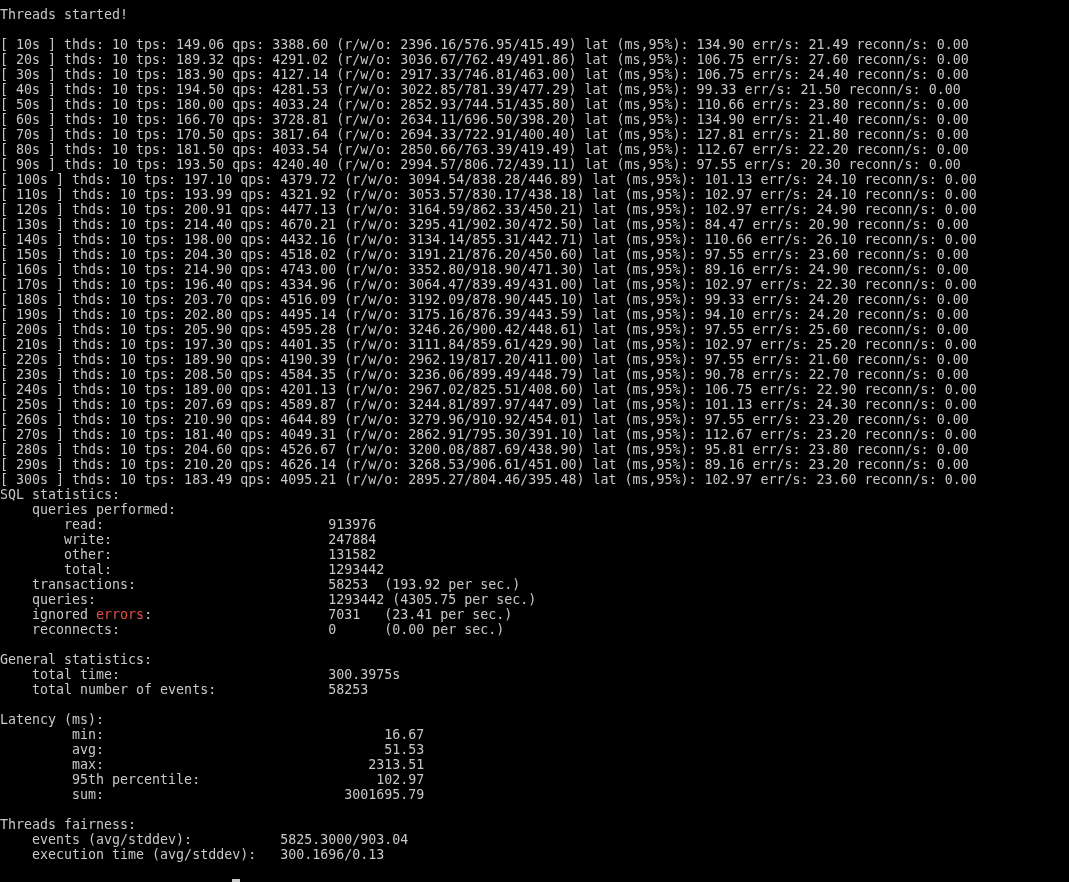 The height and width of the screenshot is (882, 1069). Describe the element at coordinates (484, 149) in the screenshot. I see `terminal-line: [ 80s ] thds: 10 tps: 181.50 qps: 4033.54 (r/w/o: 2850.66/763.39/419.49) lat (ms,95%): 112.67 err/s: 22.20 reconn/s: 0.00` at that location.